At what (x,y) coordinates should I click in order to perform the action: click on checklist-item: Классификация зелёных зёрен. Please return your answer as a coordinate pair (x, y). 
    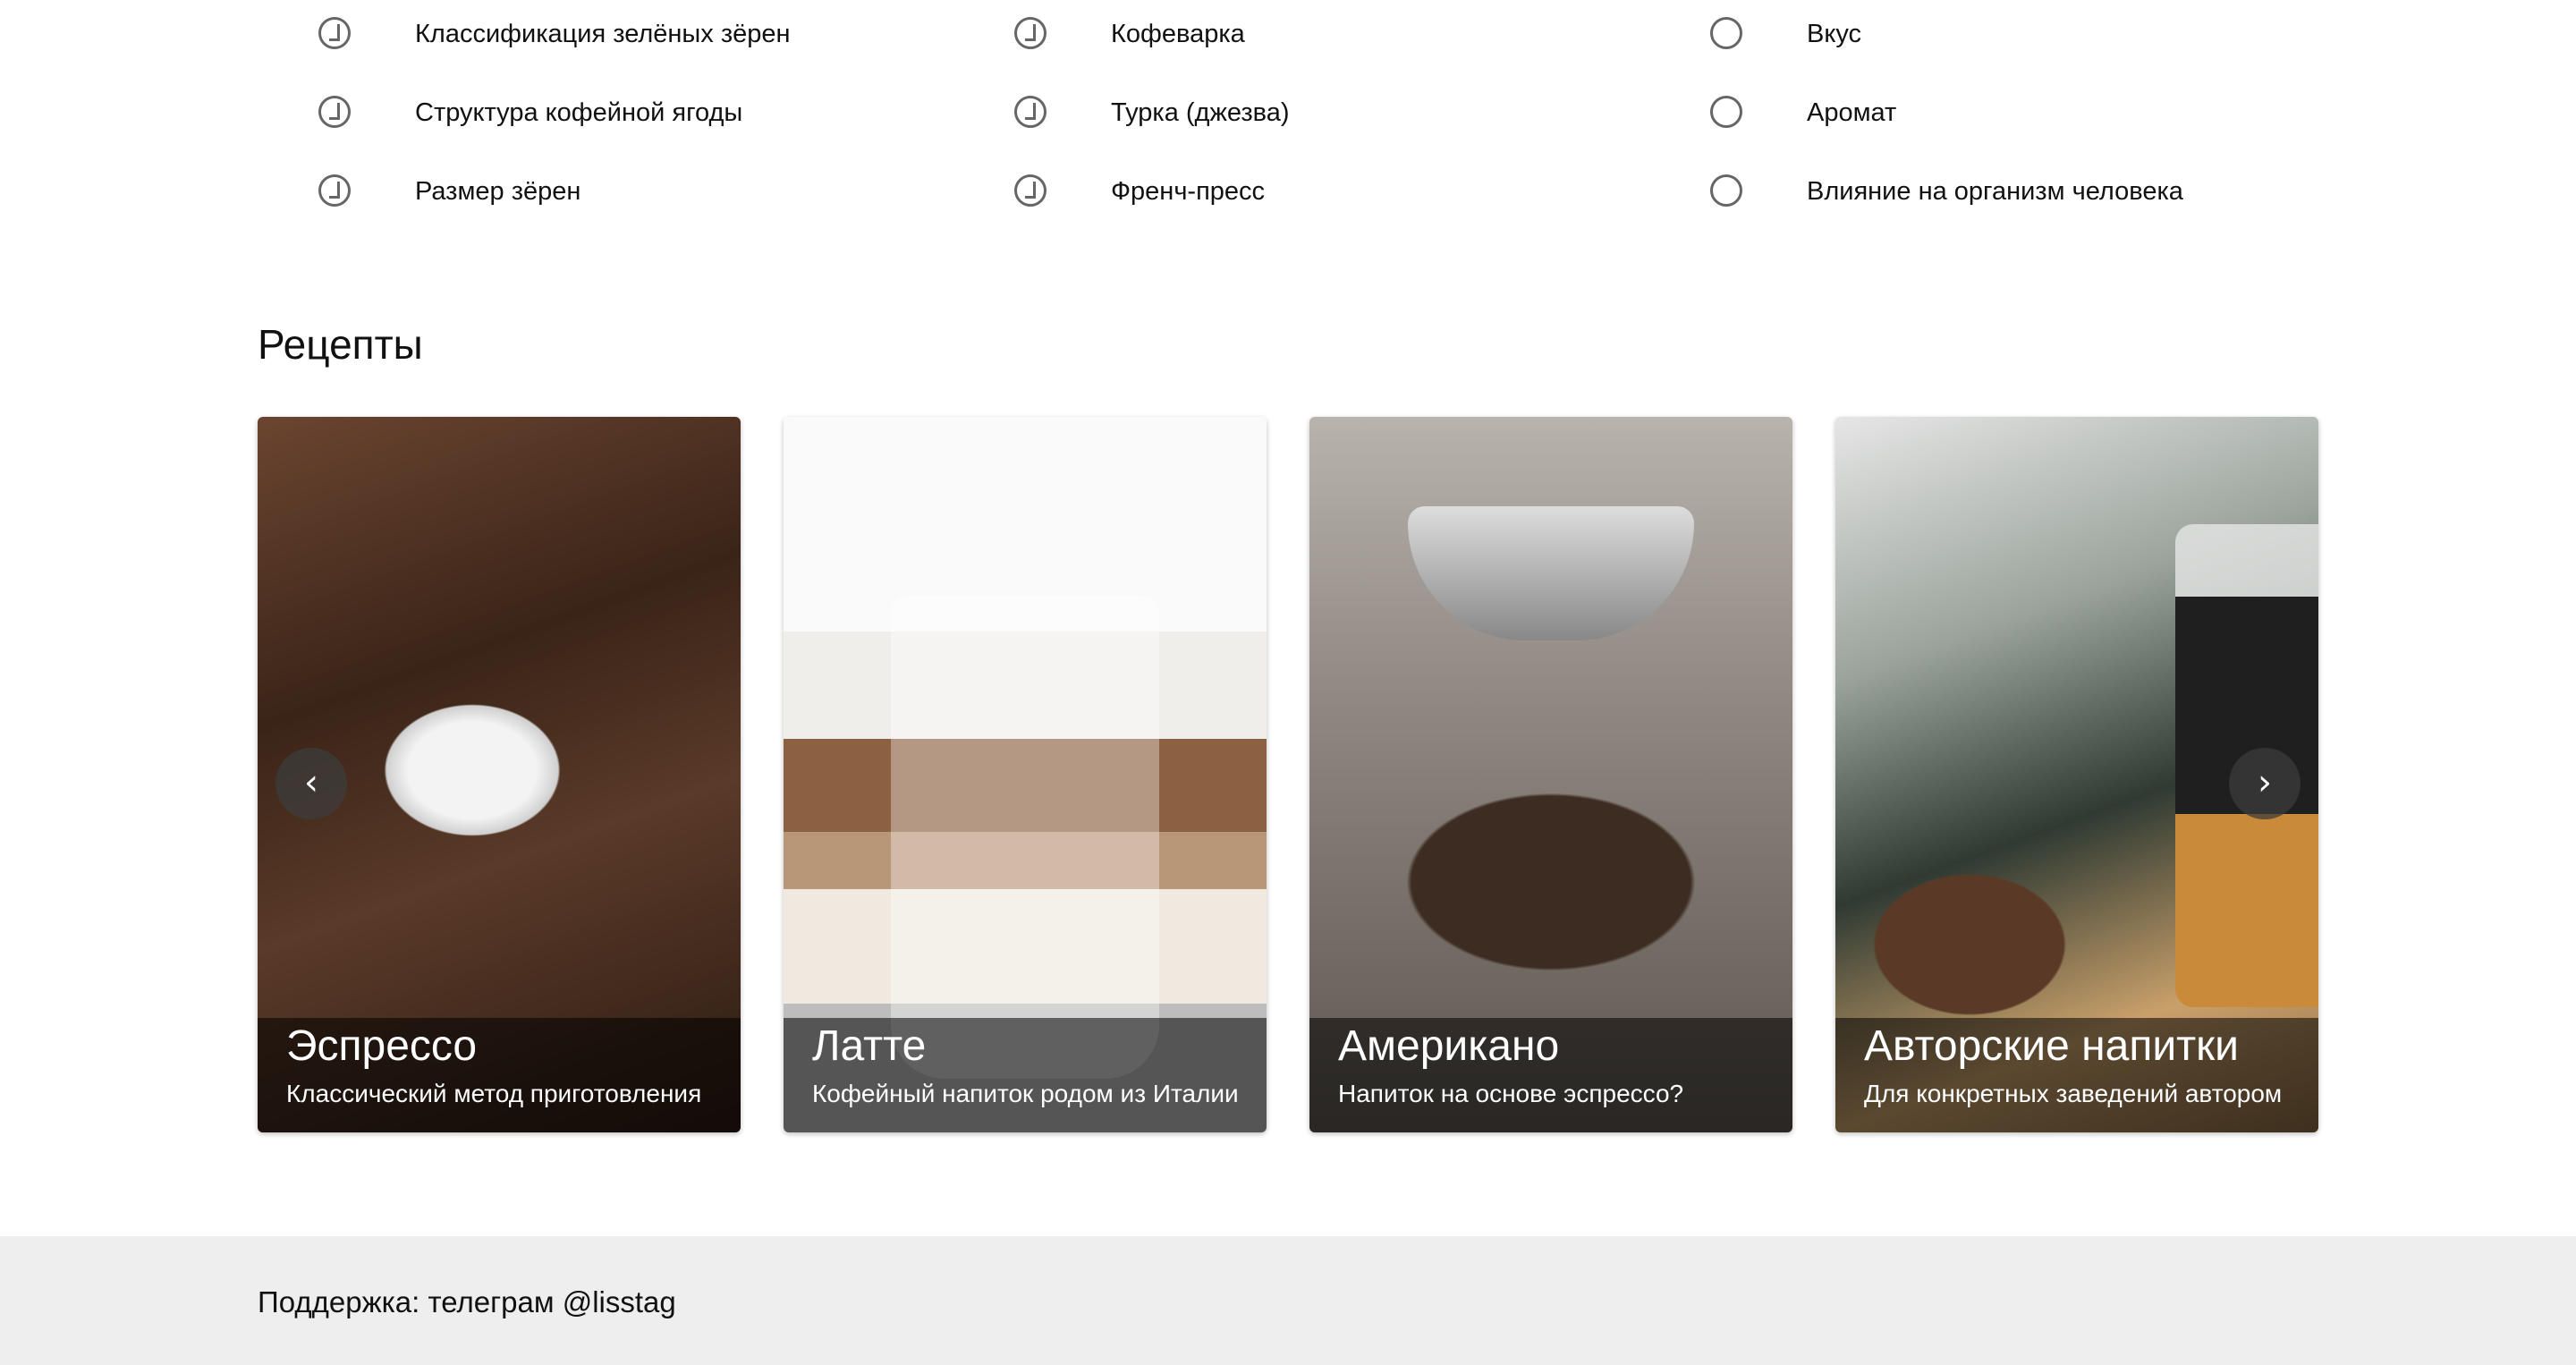
    Looking at the image, I should click on (597, 39).